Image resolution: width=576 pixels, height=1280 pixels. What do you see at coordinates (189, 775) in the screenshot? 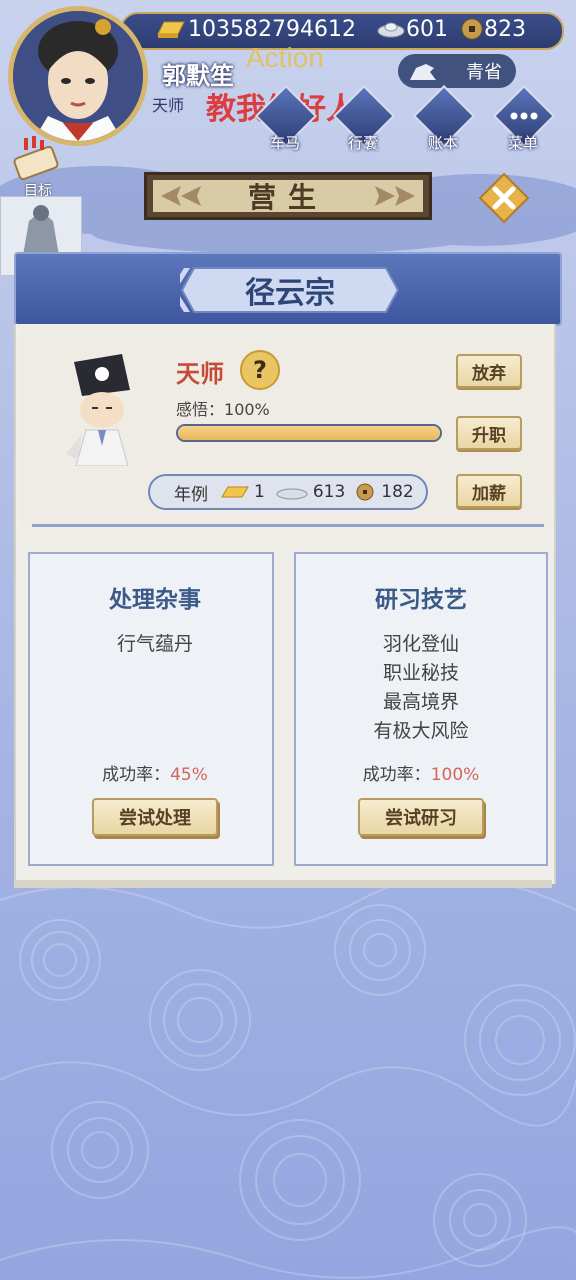
I see `rate-value: 45%` at bounding box center [189, 775].